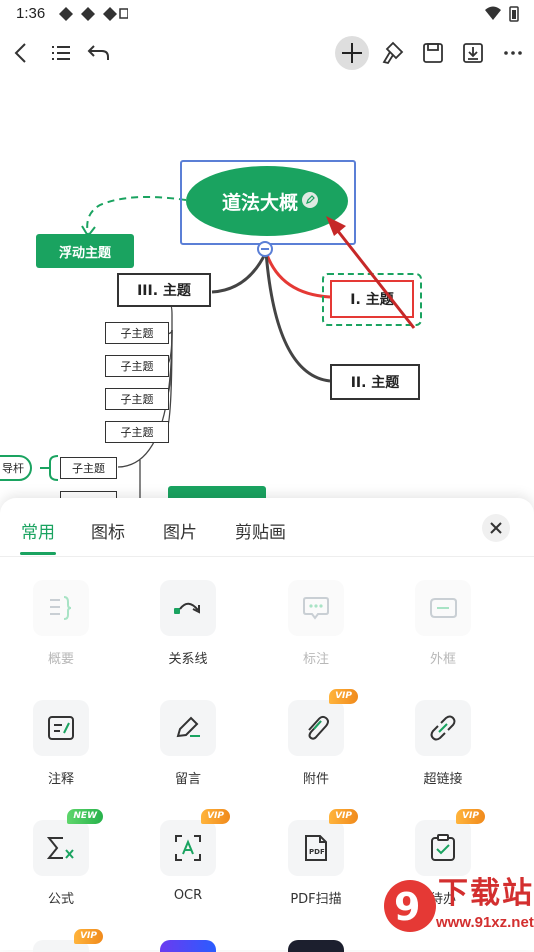 The image size is (534, 952). I want to click on relation-line-icon, so click(188, 608).